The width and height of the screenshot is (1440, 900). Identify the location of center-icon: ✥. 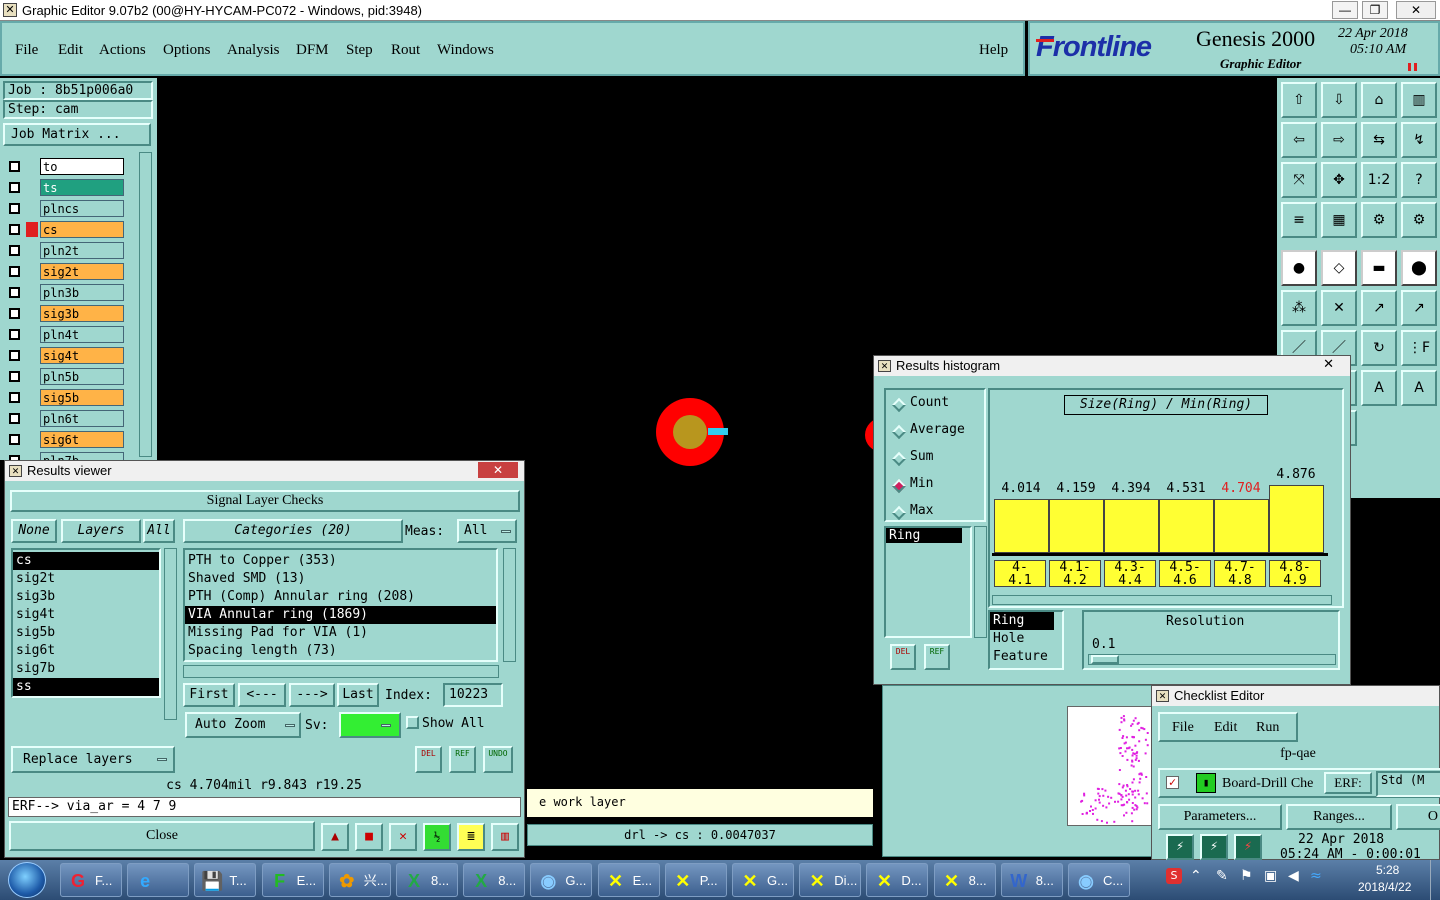
(1339, 180).